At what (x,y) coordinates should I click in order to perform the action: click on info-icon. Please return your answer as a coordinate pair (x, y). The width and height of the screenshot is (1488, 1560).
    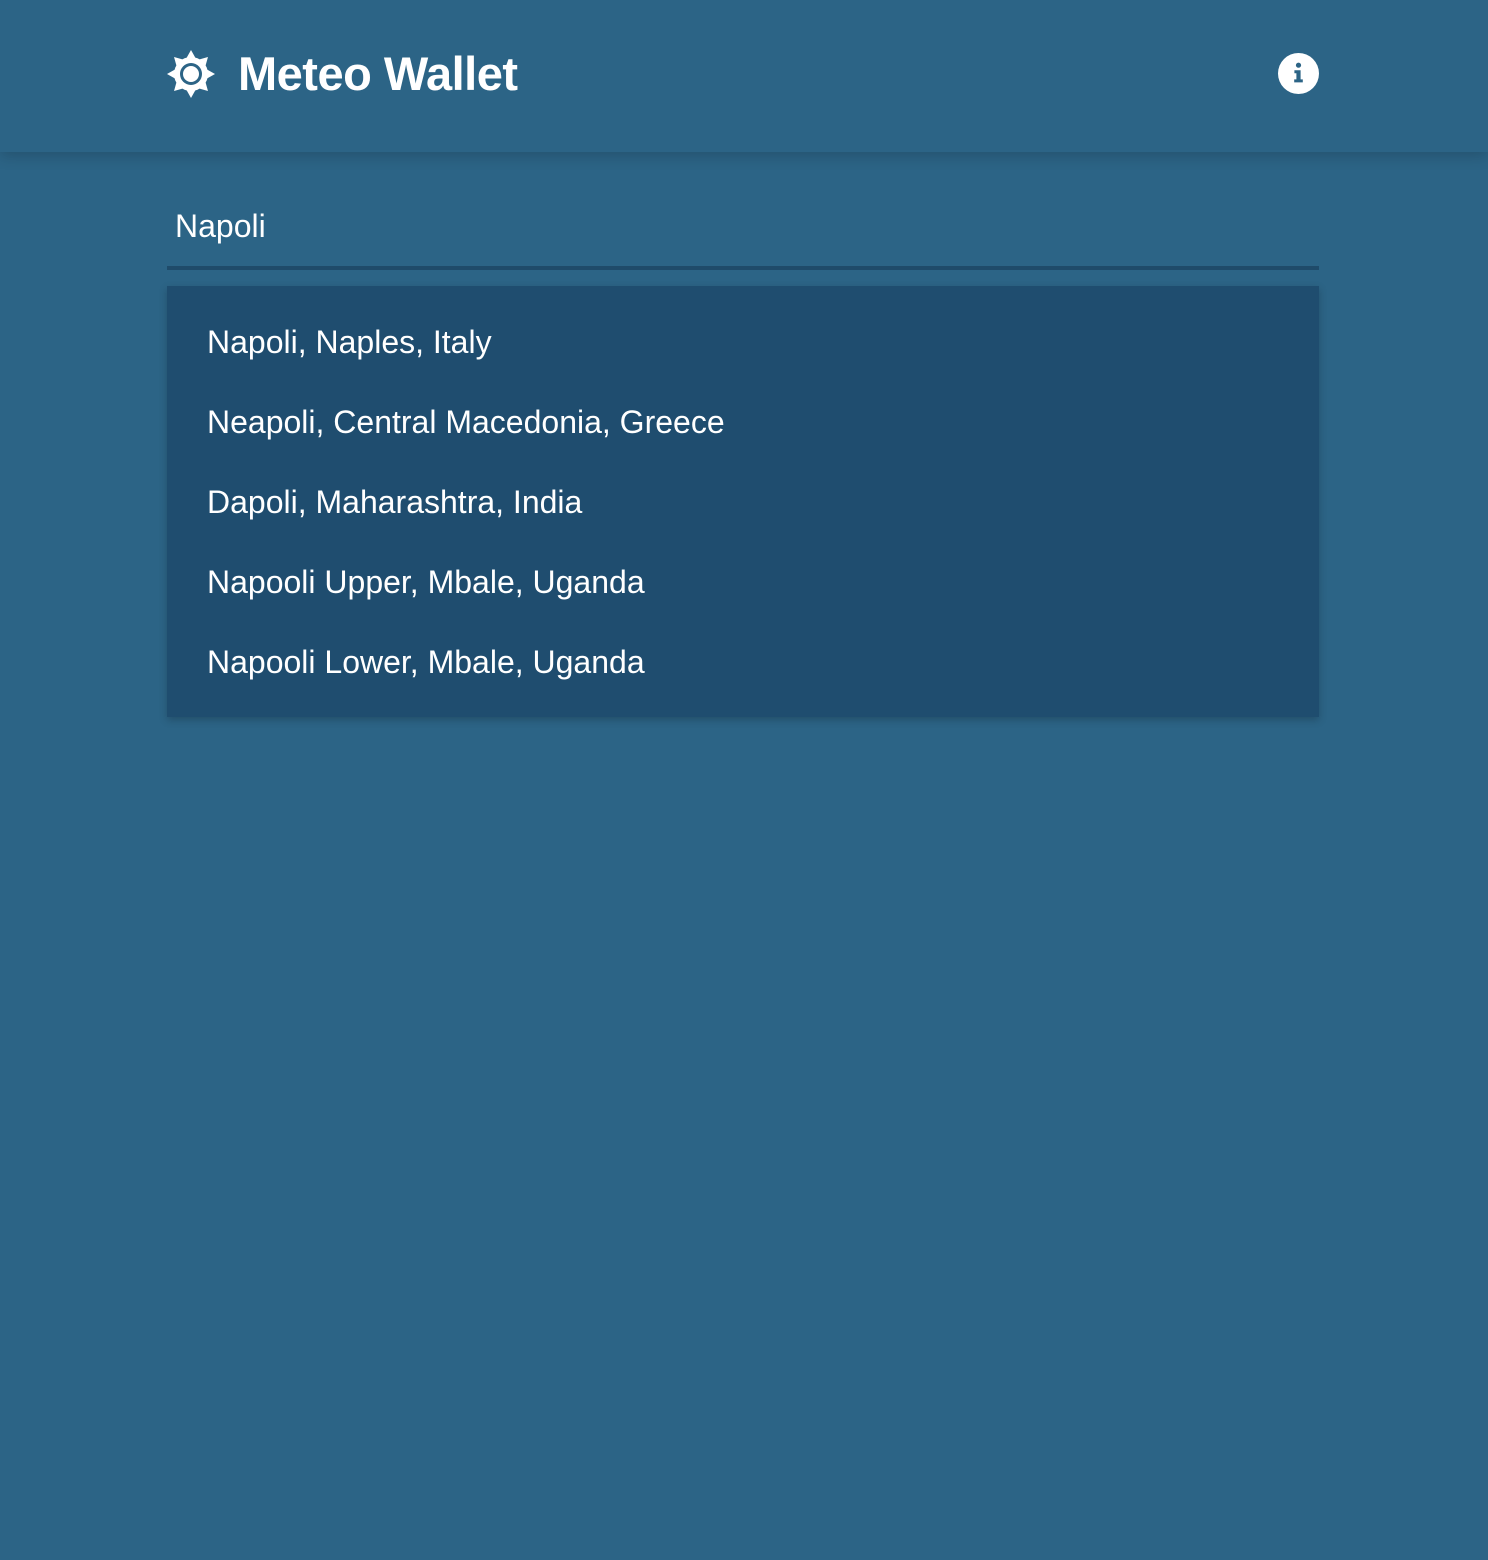
    Looking at the image, I should click on (1298, 72).